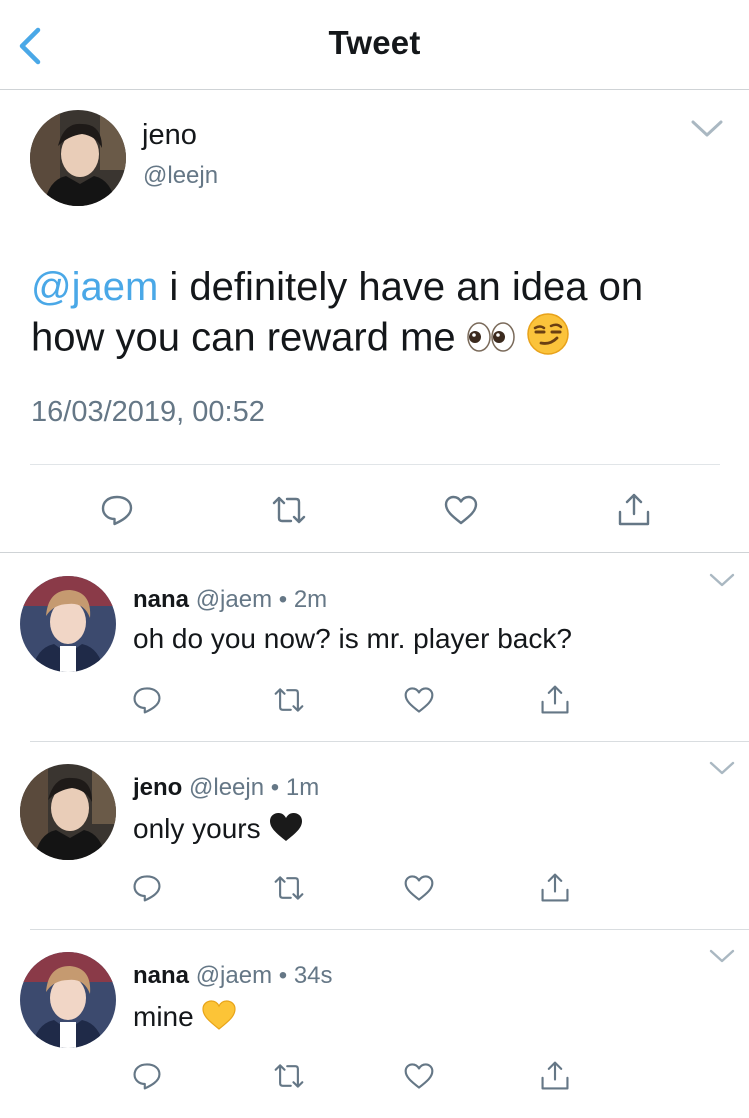  I want to click on black-heart-emoji, so click(286, 830).